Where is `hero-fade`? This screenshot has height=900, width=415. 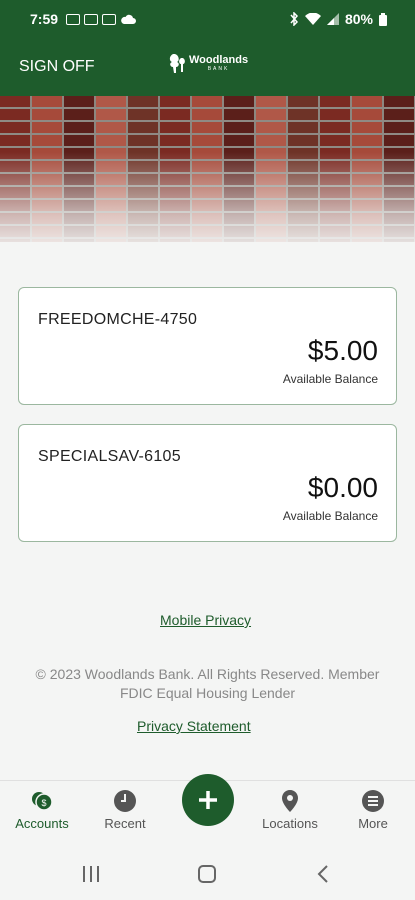 hero-fade is located at coordinates (207, 249).